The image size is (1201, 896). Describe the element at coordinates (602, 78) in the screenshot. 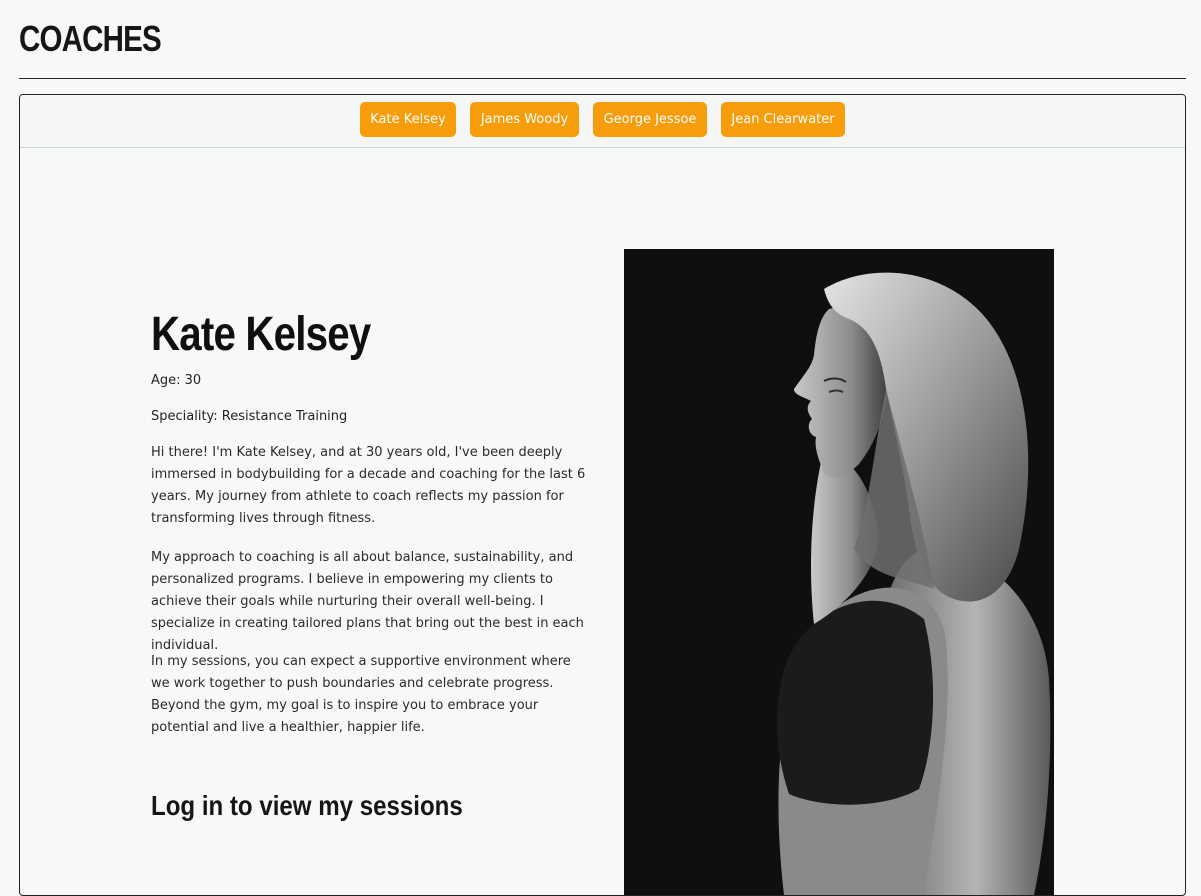

I see `title-divider` at that location.